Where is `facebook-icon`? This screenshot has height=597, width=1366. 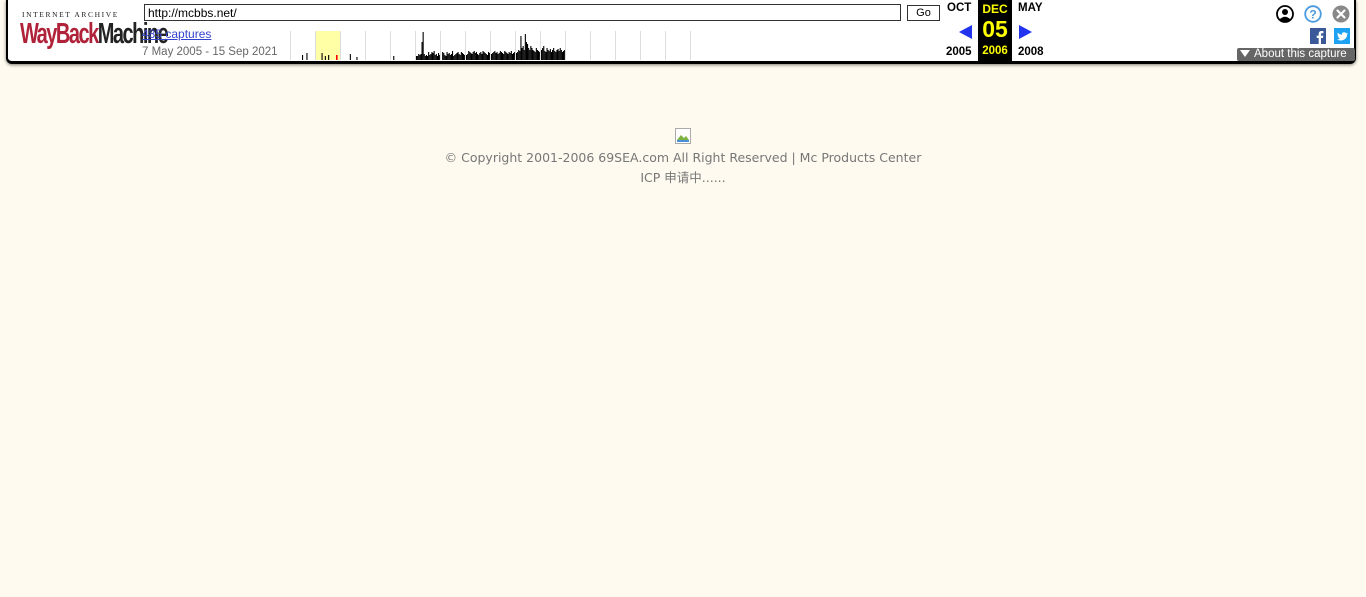
facebook-icon is located at coordinates (1318, 36).